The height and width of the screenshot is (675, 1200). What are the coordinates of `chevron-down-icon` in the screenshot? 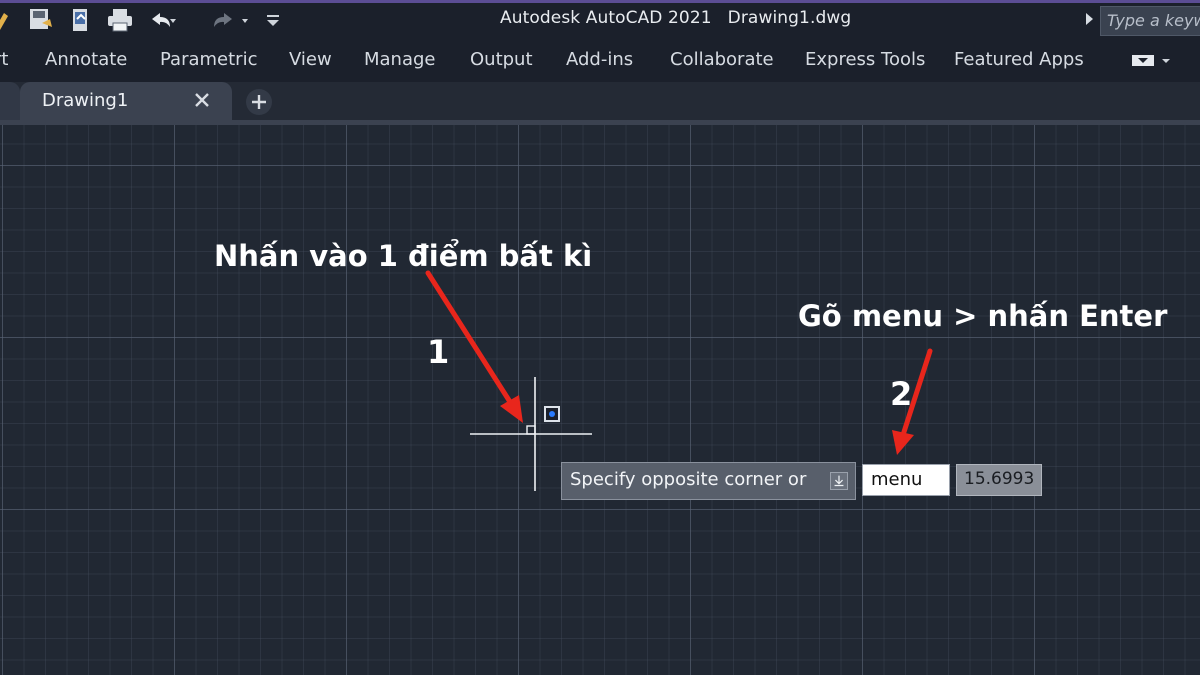 It's located at (1166, 61).